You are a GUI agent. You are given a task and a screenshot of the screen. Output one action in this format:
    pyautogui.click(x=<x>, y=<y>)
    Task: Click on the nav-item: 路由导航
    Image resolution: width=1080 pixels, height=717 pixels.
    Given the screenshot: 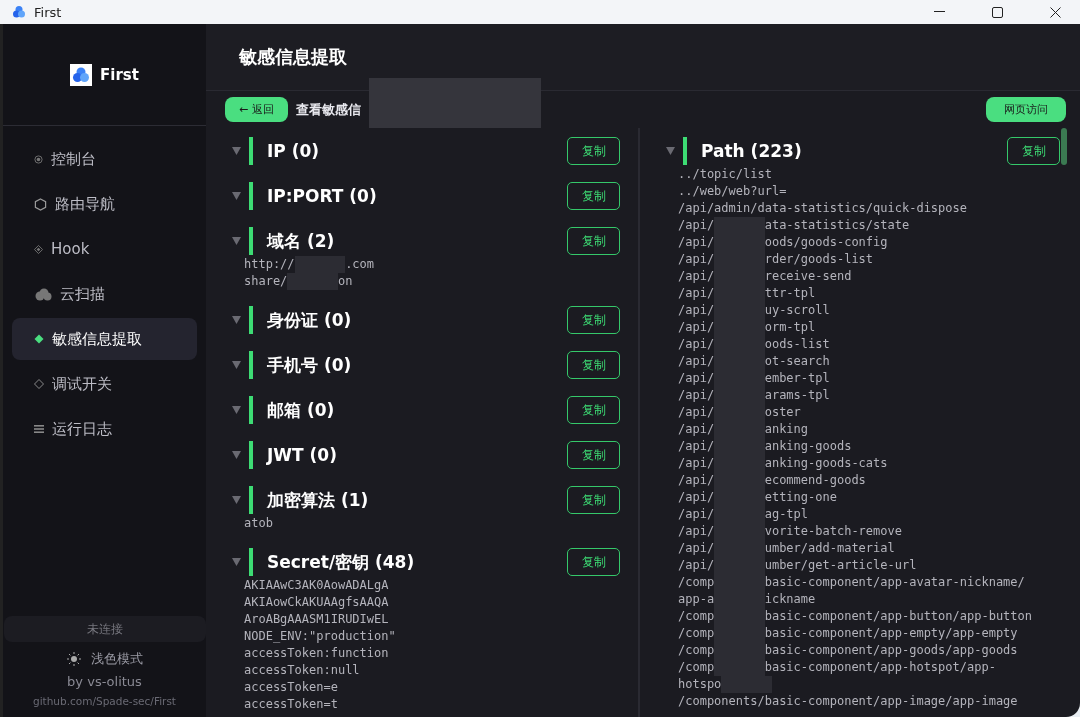 What is the action you would take?
    pyautogui.click(x=104, y=204)
    